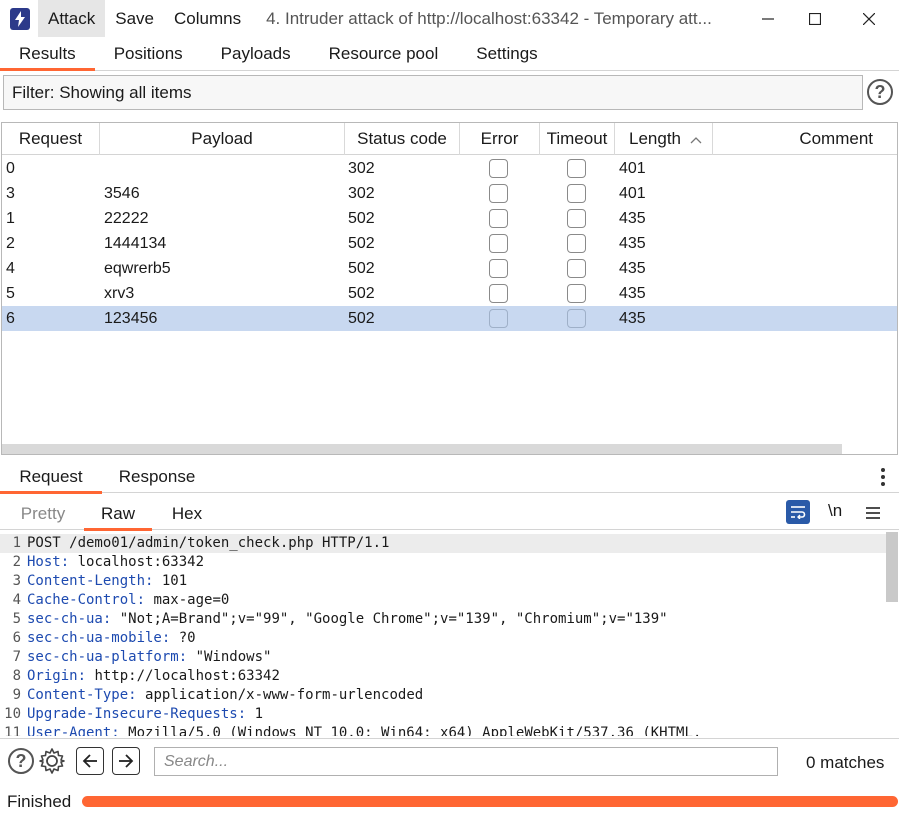 The height and width of the screenshot is (816, 899). Describe the element at coordinates (449, 513) in the screenshot. I see `view-tabs: Pretty Raw Hex \n` at that location.